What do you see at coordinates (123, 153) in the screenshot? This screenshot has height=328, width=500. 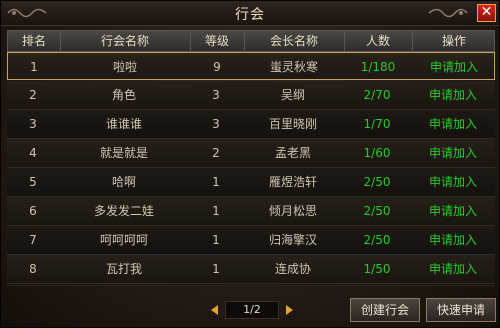 I see `row-guild-name: 就是就是` at bounding box center [123, 153].